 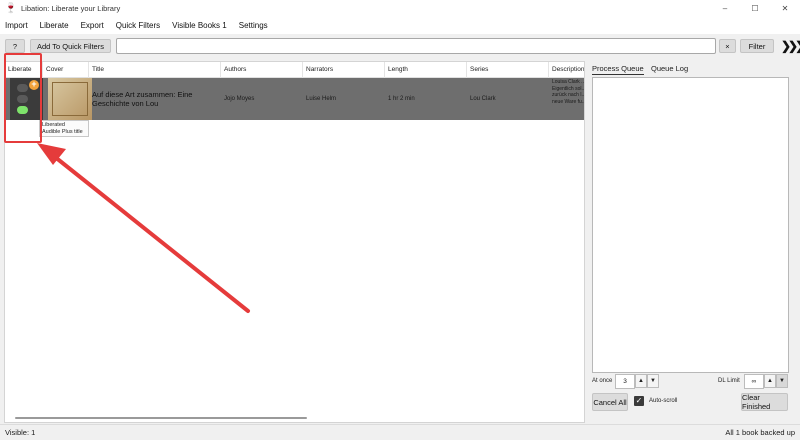 I want to click on visible-count: Visible: 1, so click(x=20, y=432).